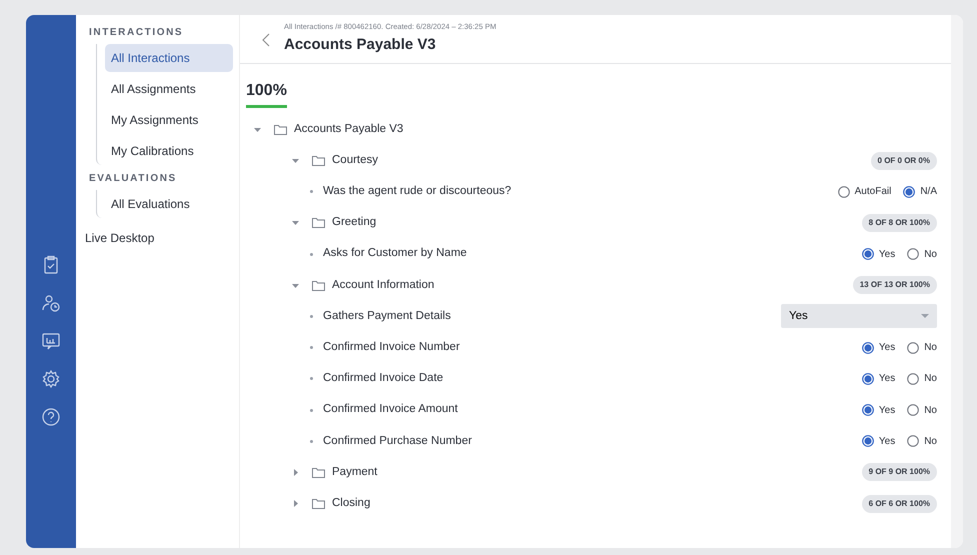 Image resolution: width=977 pixels, height=555 pixels. What do you see at coordinates (859, 316) in the screenshot?
I see `answer-dropdown: Yes` at bounding box center [859, 316].